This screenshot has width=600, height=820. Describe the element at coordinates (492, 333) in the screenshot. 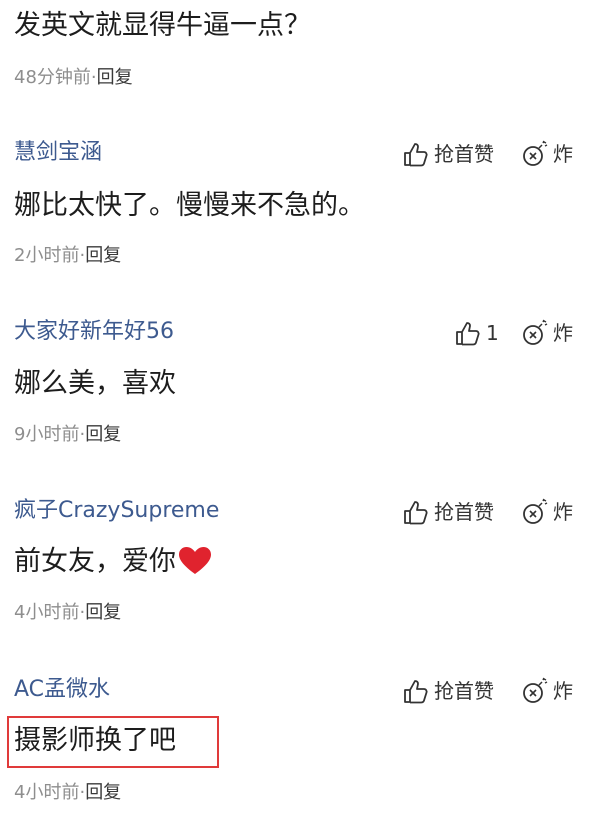

I see `like-count: 1` at that location.